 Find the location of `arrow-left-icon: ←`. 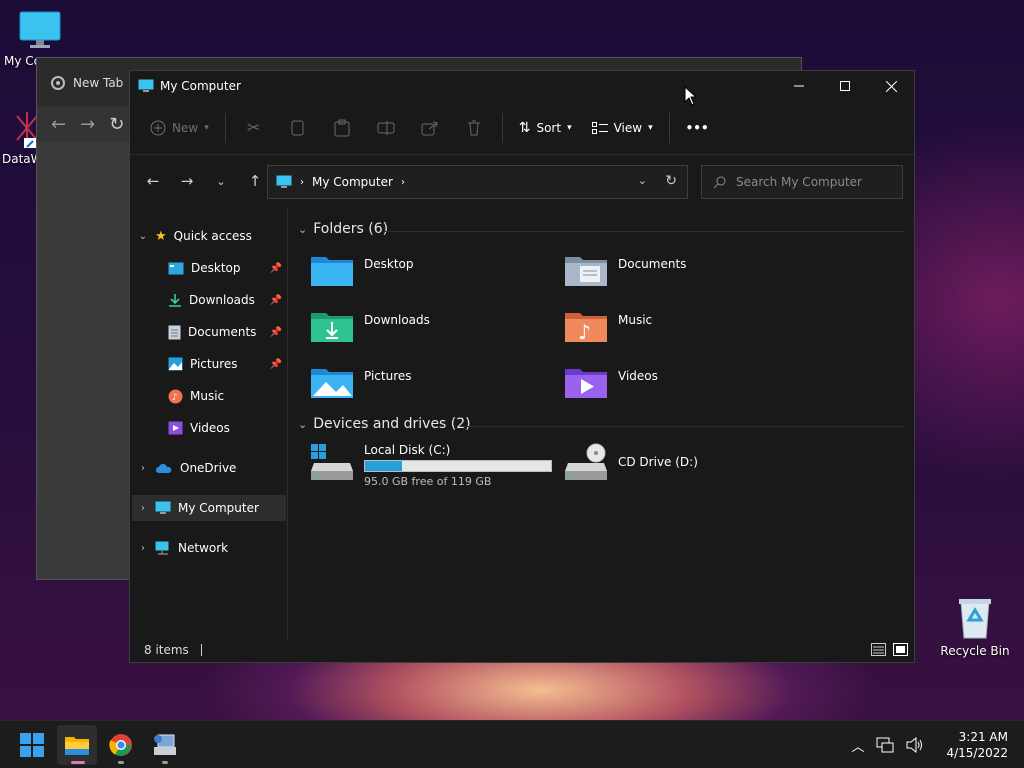

arrow-left-icon: ← is located at coordinates (153, 181).